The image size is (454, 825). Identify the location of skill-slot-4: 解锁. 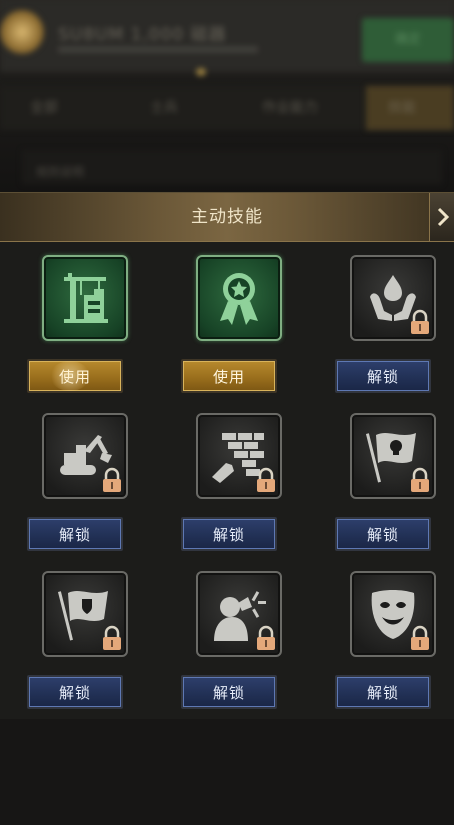
(86, 488).